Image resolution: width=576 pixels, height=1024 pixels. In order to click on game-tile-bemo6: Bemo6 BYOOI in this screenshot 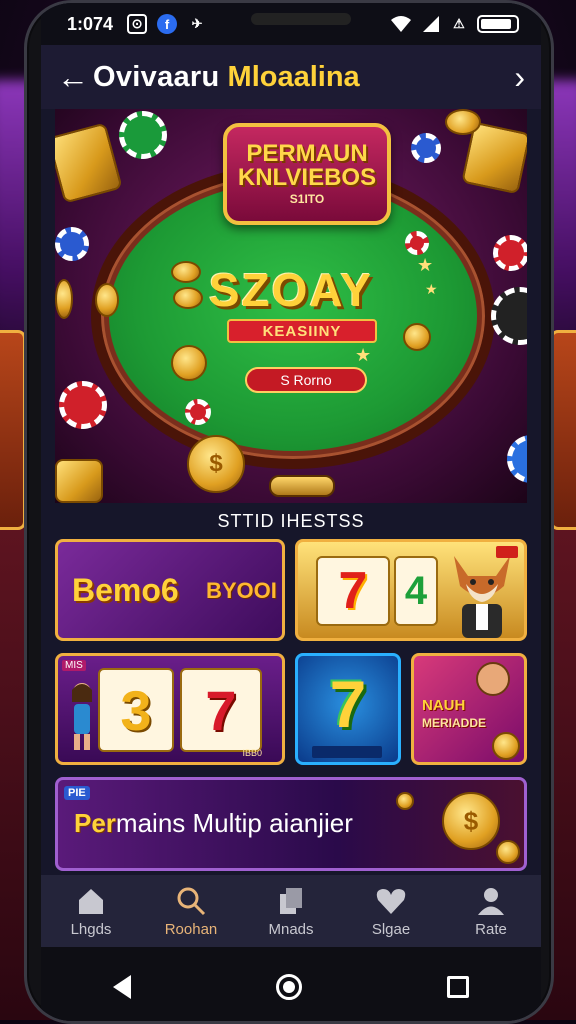, I will do `click(170, 590)`.